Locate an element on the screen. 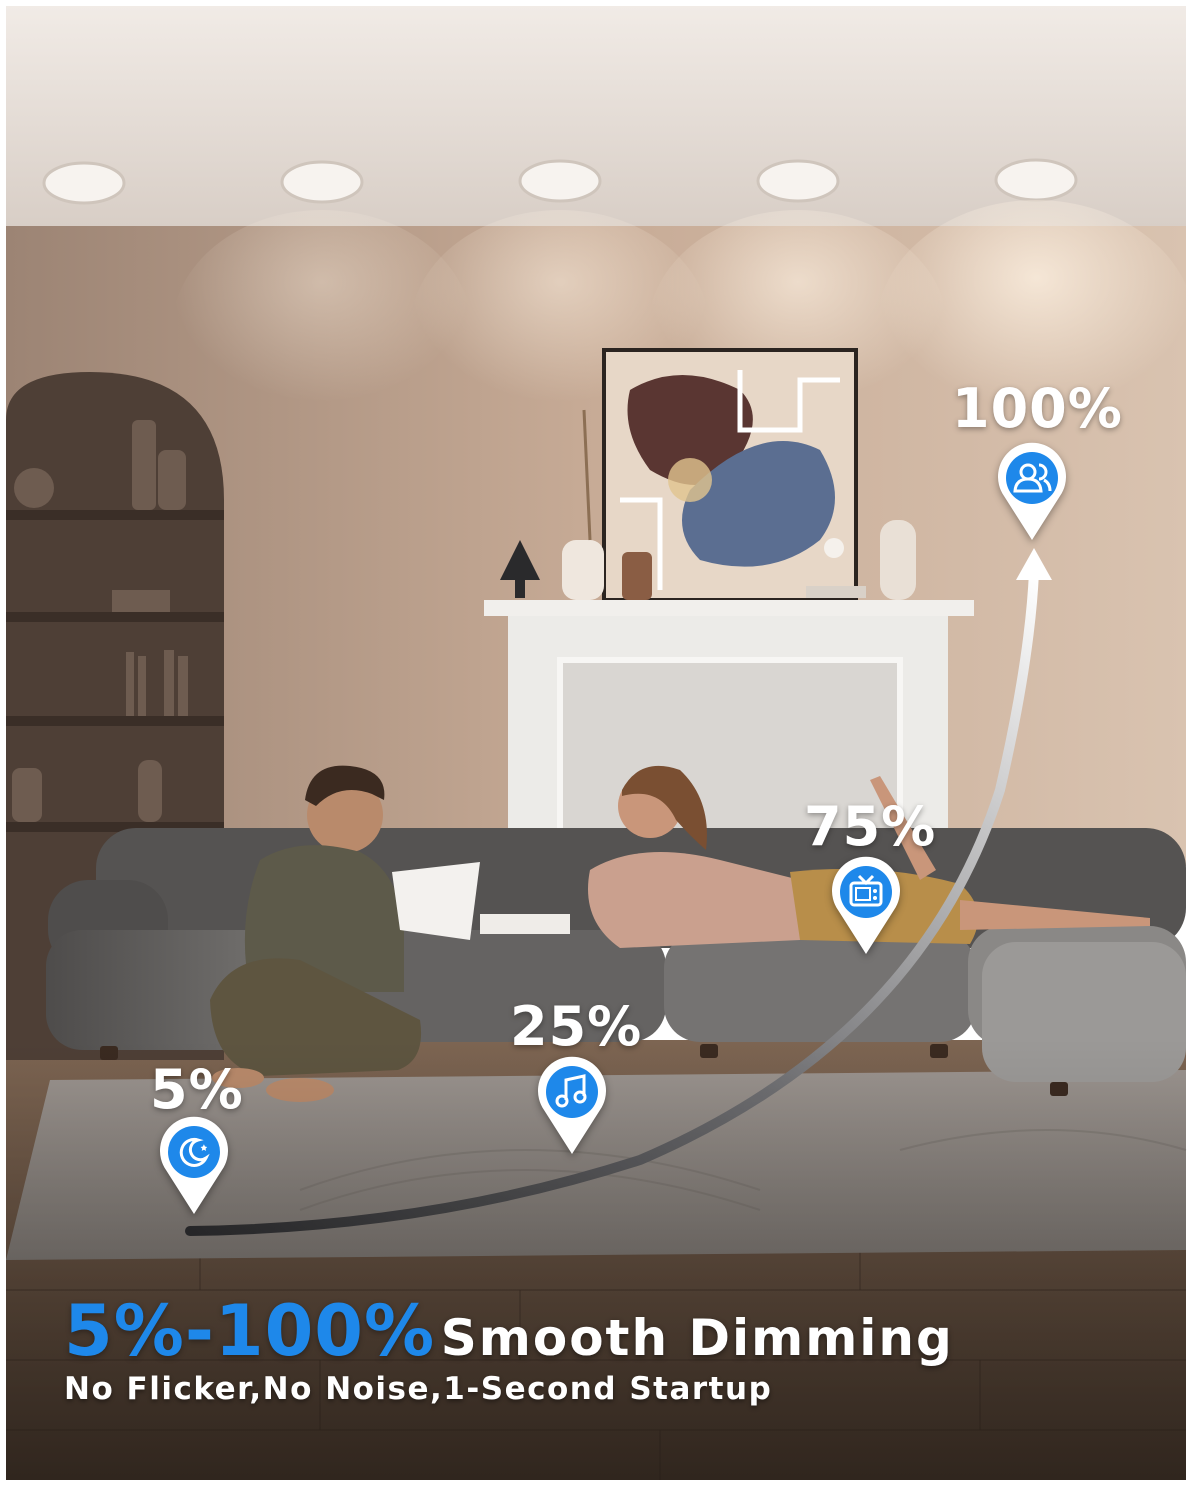  level-label-25: 25% is located at coordinates (576, 1026).